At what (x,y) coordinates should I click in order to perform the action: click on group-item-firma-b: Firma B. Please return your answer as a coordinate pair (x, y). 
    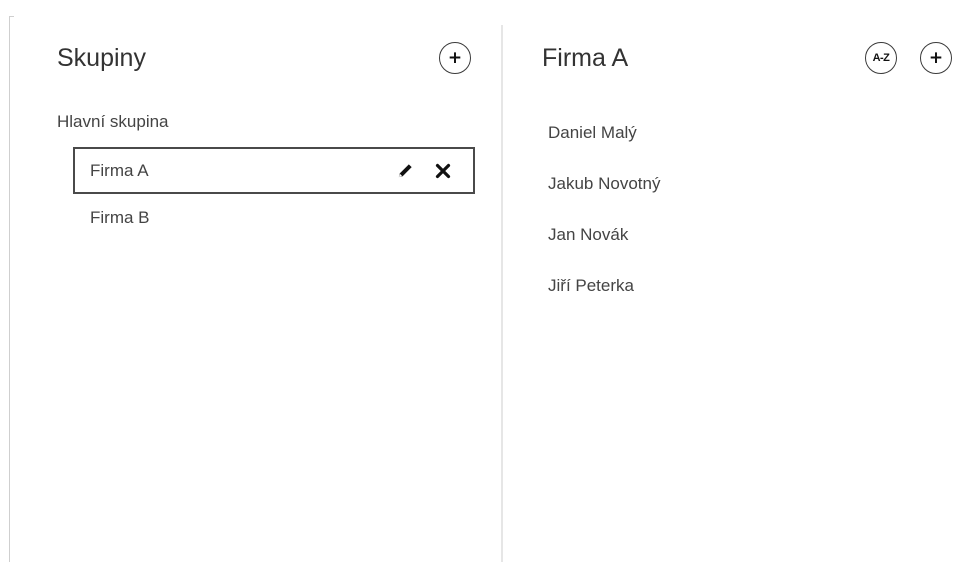
    Looking at the image, I should click on (274, 217).